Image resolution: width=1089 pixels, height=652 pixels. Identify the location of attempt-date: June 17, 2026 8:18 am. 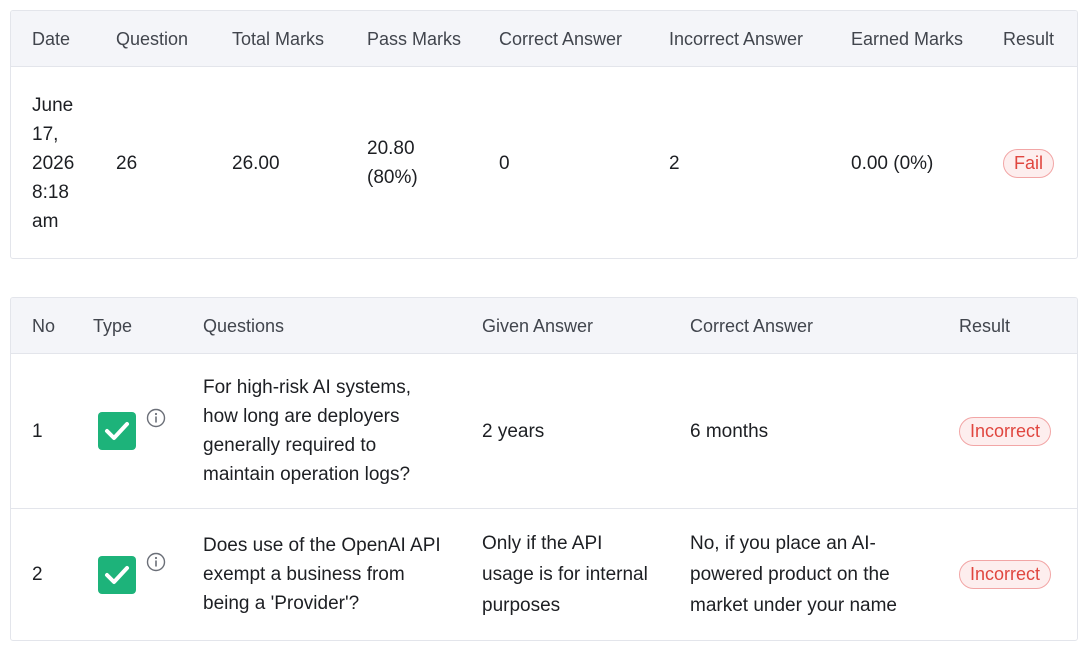
(53, 163).